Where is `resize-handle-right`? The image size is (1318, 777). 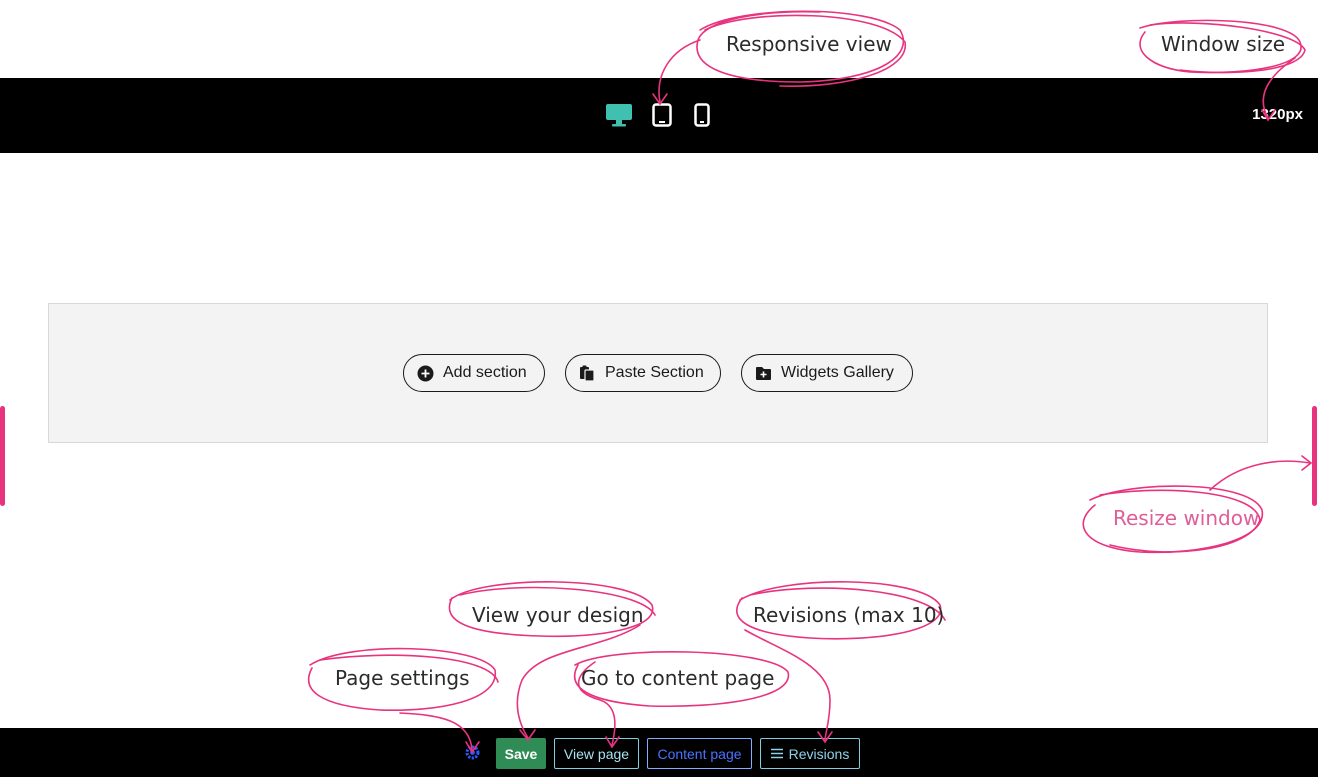
resize-handle-right is located at coordinates (1314, 456).